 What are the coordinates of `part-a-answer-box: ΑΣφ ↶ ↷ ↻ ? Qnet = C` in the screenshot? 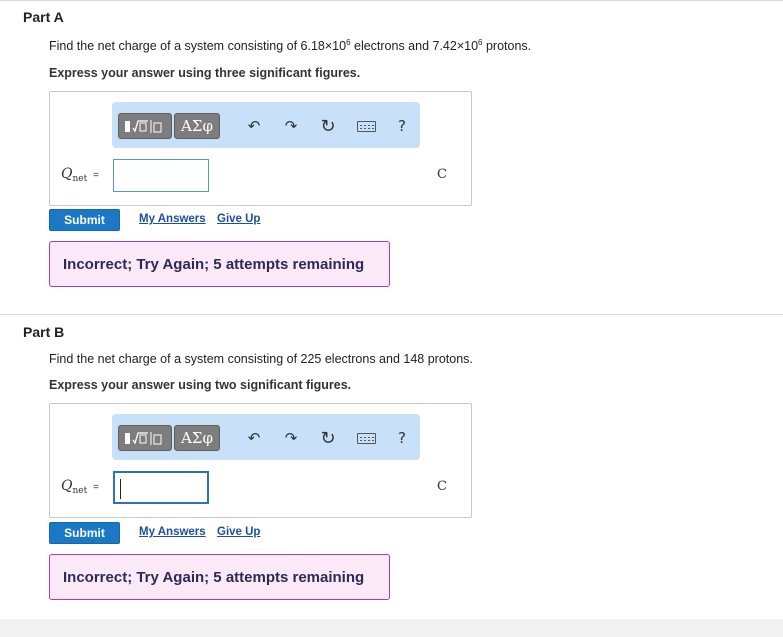 It's located at (260, 148).